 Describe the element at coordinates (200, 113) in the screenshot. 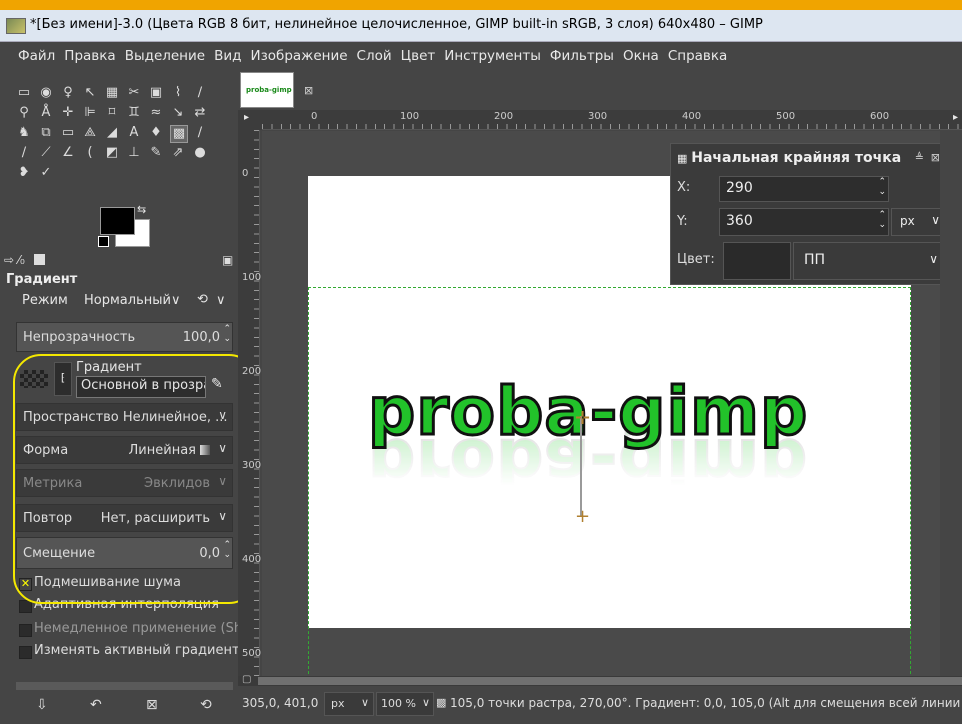

I see `flip-icon: ⇄` at that location.